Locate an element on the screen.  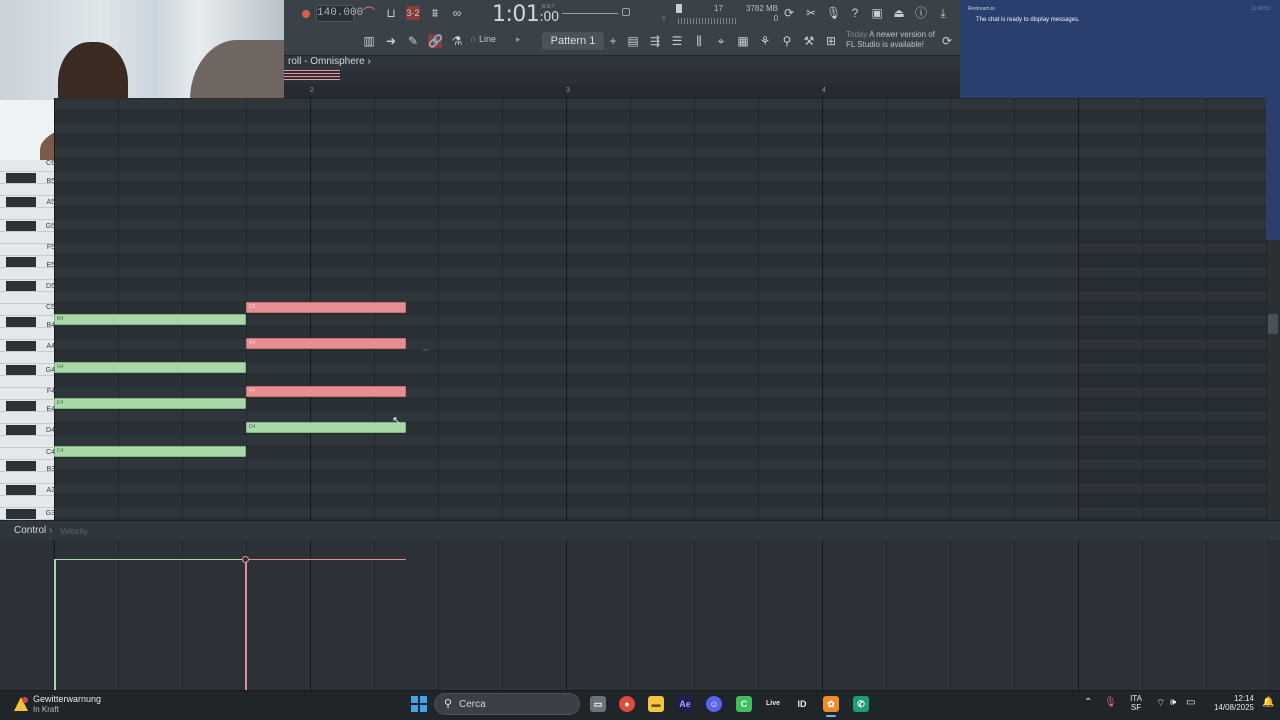
midi-note-green: C4 is located at coordinates (150, 451).